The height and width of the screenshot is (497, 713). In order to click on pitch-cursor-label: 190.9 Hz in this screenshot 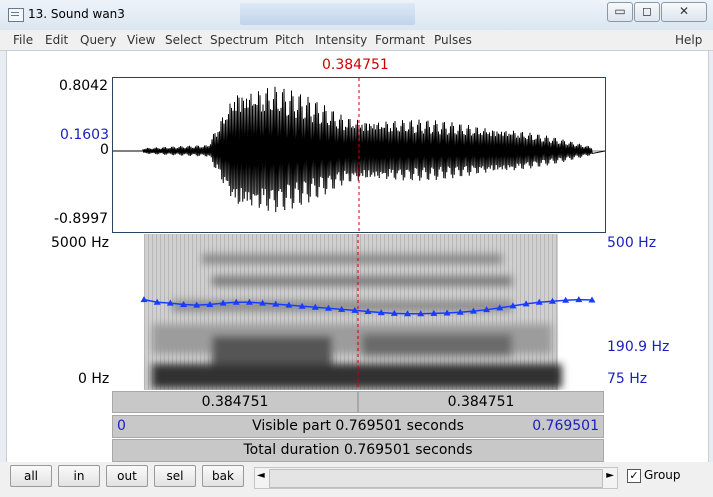, I will do `click(638, 347)`.